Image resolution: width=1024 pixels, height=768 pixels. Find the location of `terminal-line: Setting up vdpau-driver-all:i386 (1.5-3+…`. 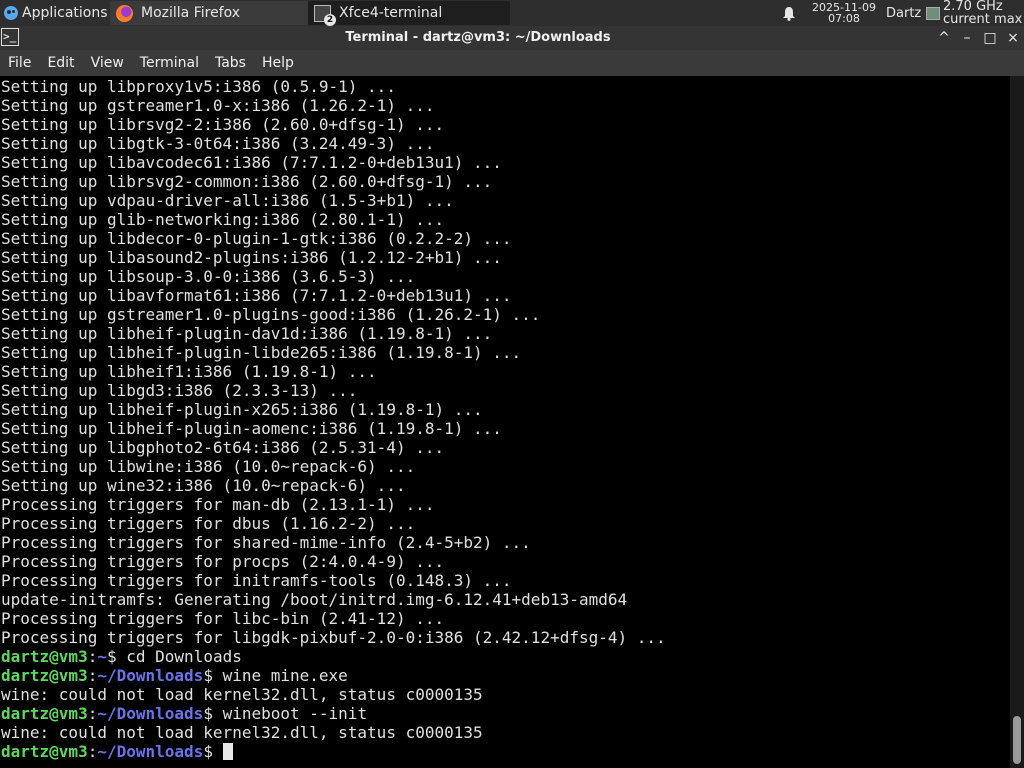

terminal-line: Setting up vdpau-driver-all:i386 (1.5-3+… is located at coordinates (227, 200).